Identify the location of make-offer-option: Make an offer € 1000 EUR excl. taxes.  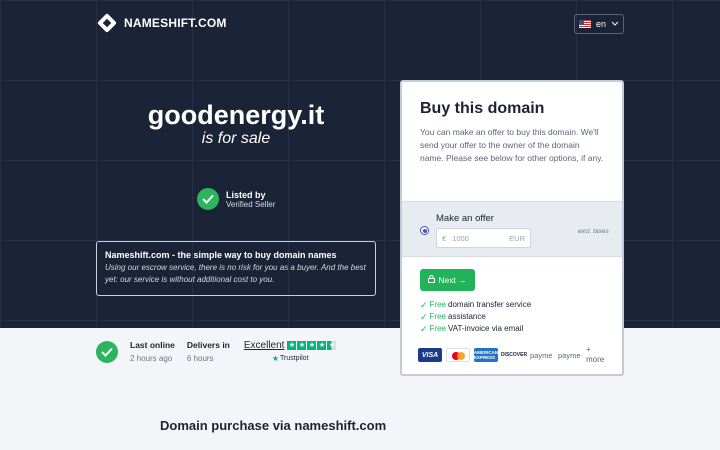
(512, 229).